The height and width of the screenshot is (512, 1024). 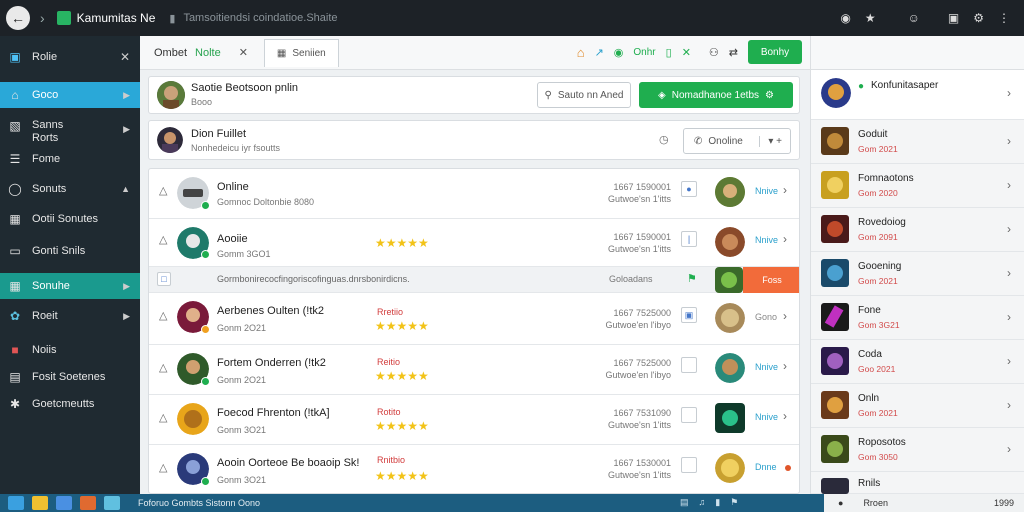 What do you see at coordinates (581, 52) in the screenshot?
I see `home-icon: ⌂` at bounding box center [581, 52].